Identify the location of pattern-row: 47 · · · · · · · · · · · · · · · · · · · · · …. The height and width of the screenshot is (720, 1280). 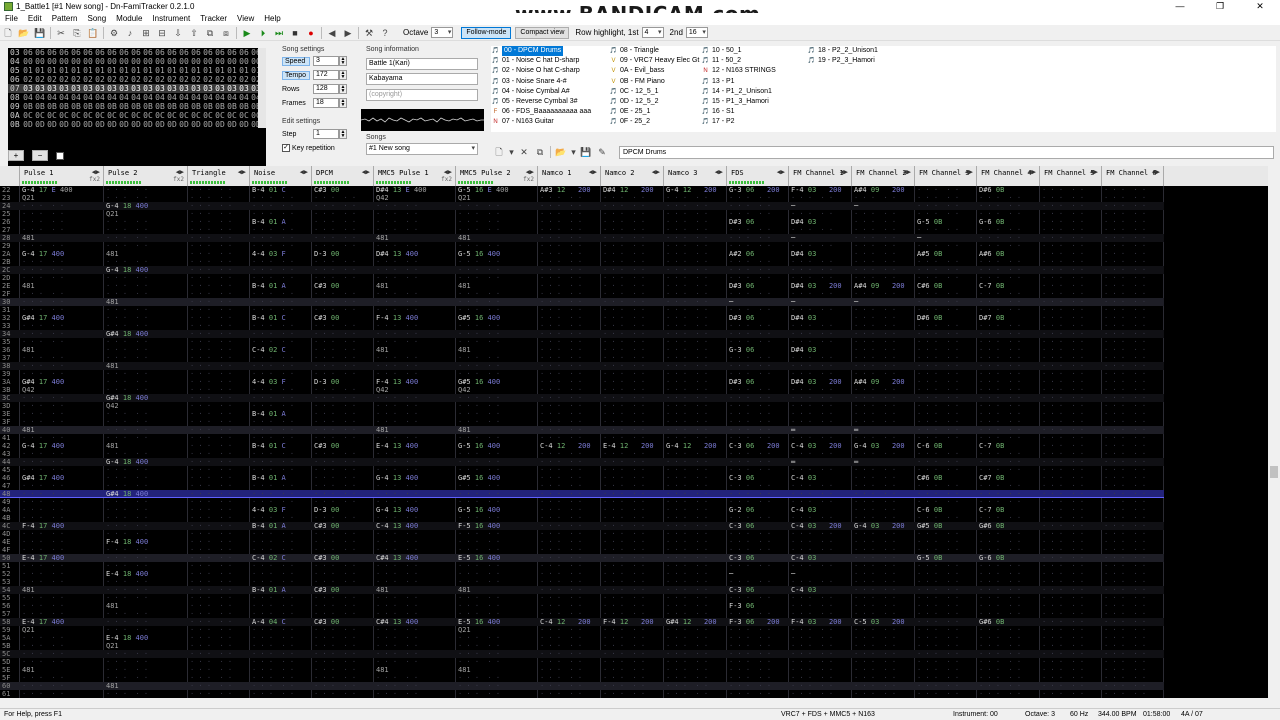
(582, 486).